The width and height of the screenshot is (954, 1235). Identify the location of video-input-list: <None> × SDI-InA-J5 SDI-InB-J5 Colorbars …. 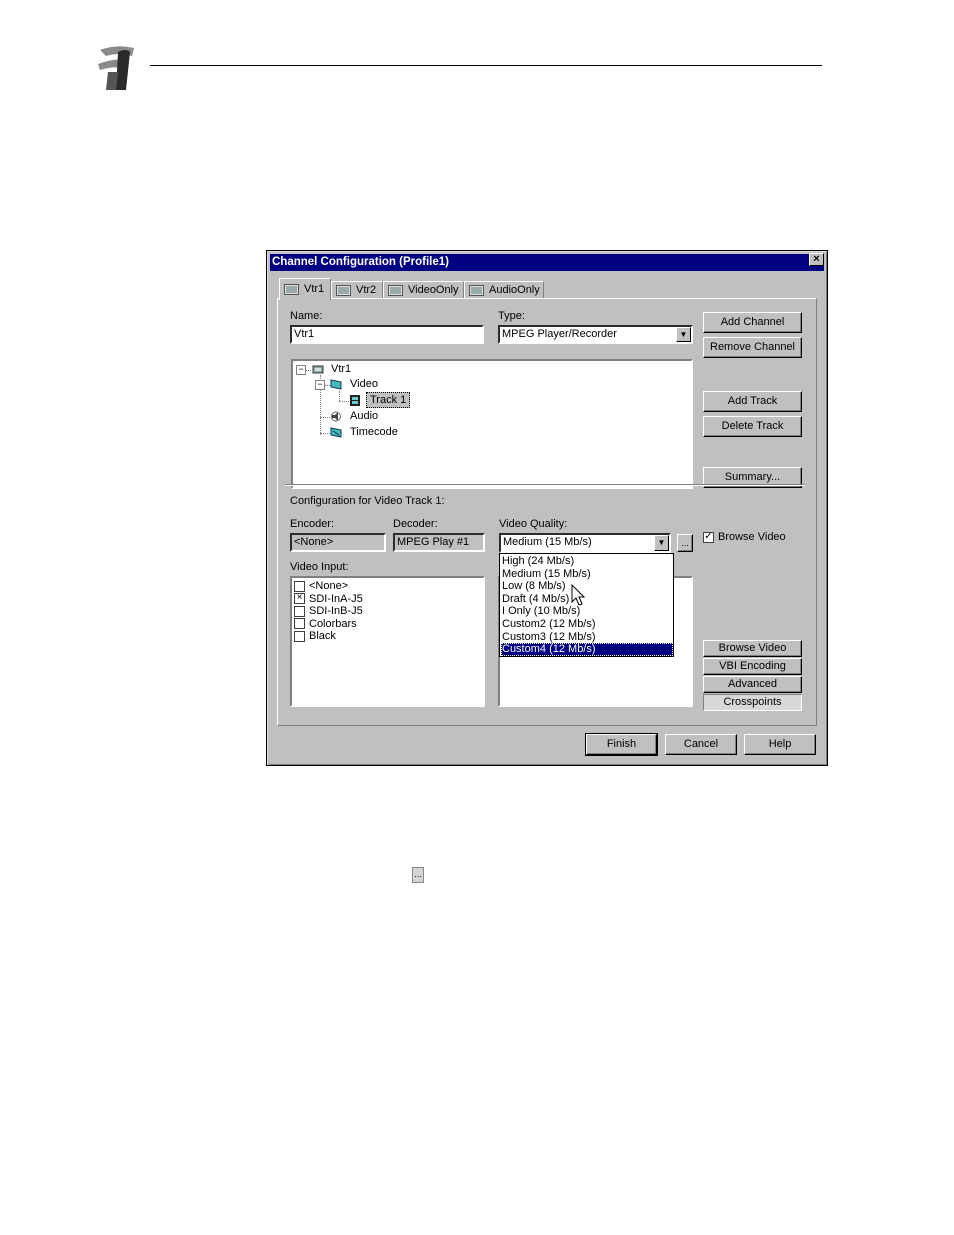
(387, 641).